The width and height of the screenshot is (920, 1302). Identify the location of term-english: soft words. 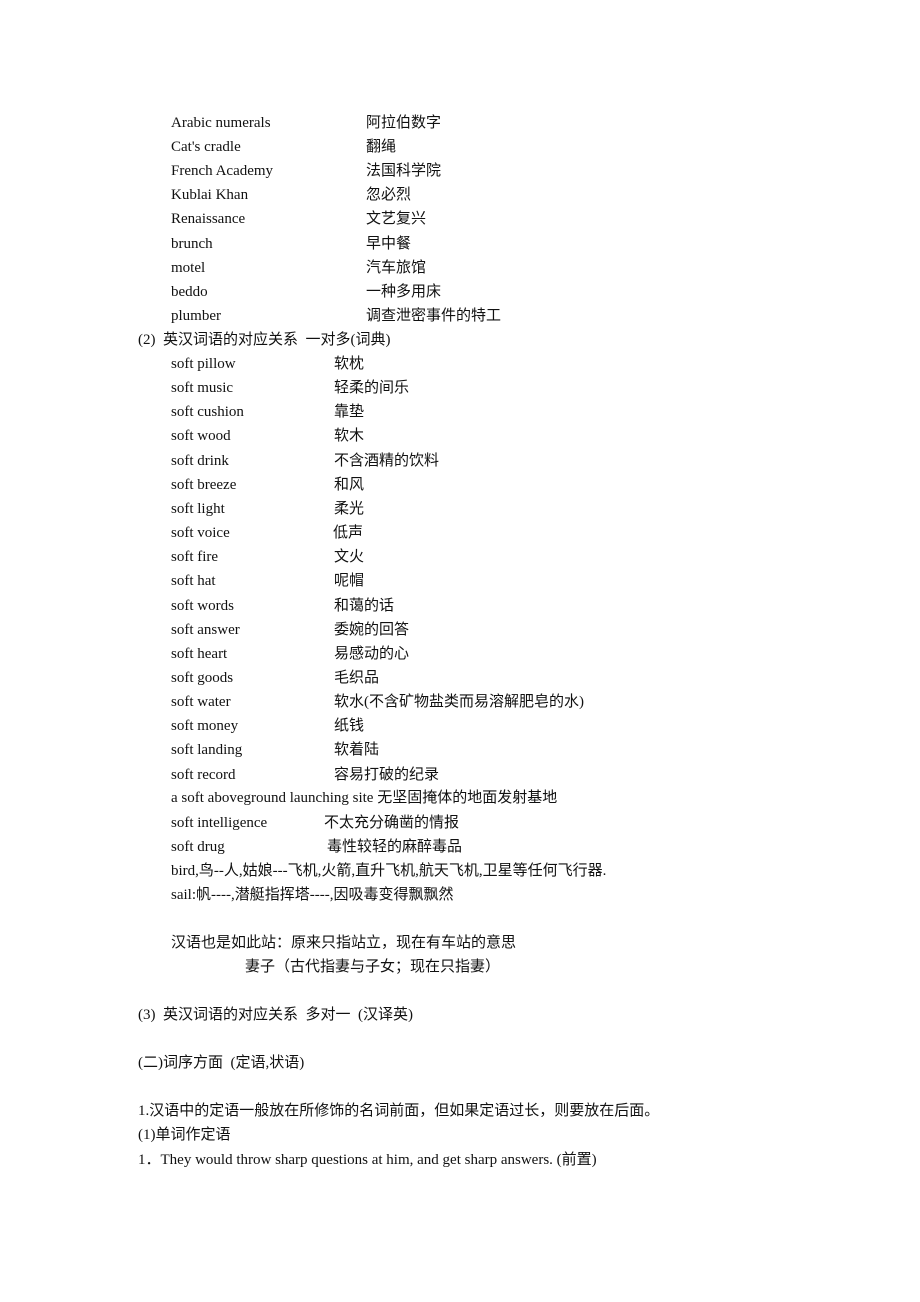
(202, 605).